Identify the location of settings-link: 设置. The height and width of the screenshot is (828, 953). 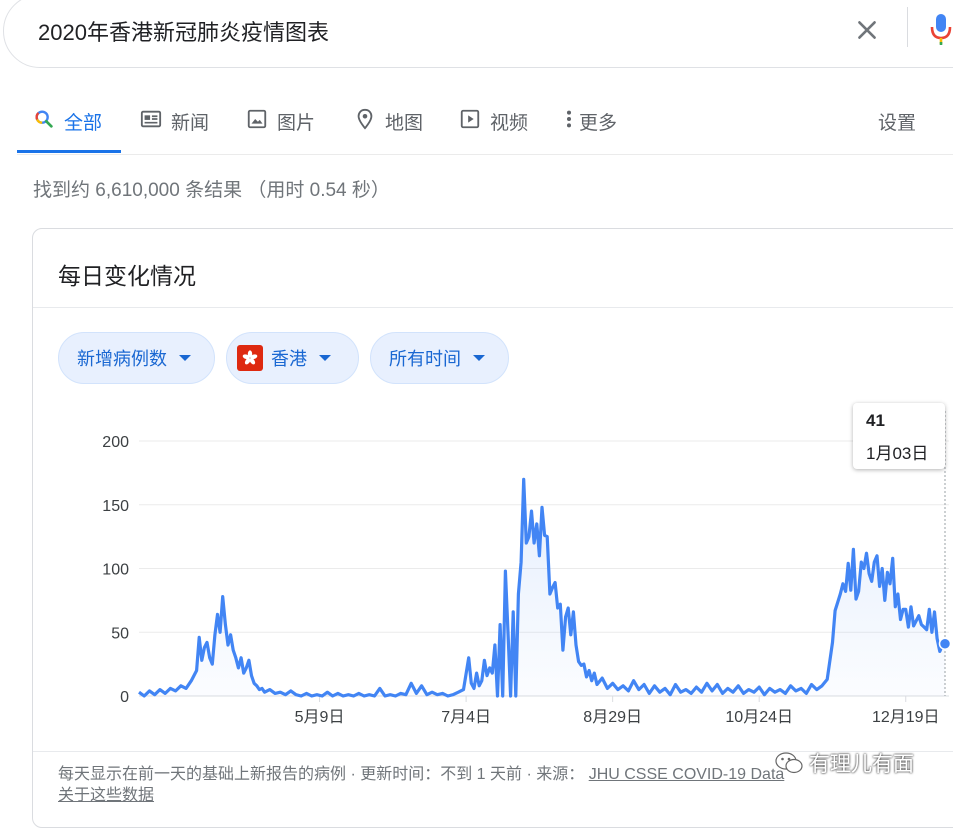
(897, 121).